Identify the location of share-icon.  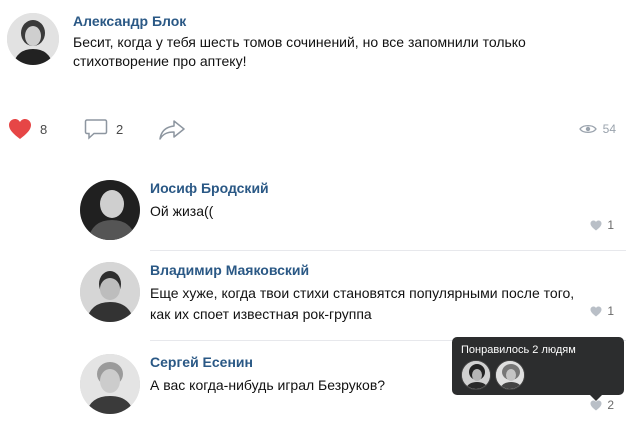
(172, 130).